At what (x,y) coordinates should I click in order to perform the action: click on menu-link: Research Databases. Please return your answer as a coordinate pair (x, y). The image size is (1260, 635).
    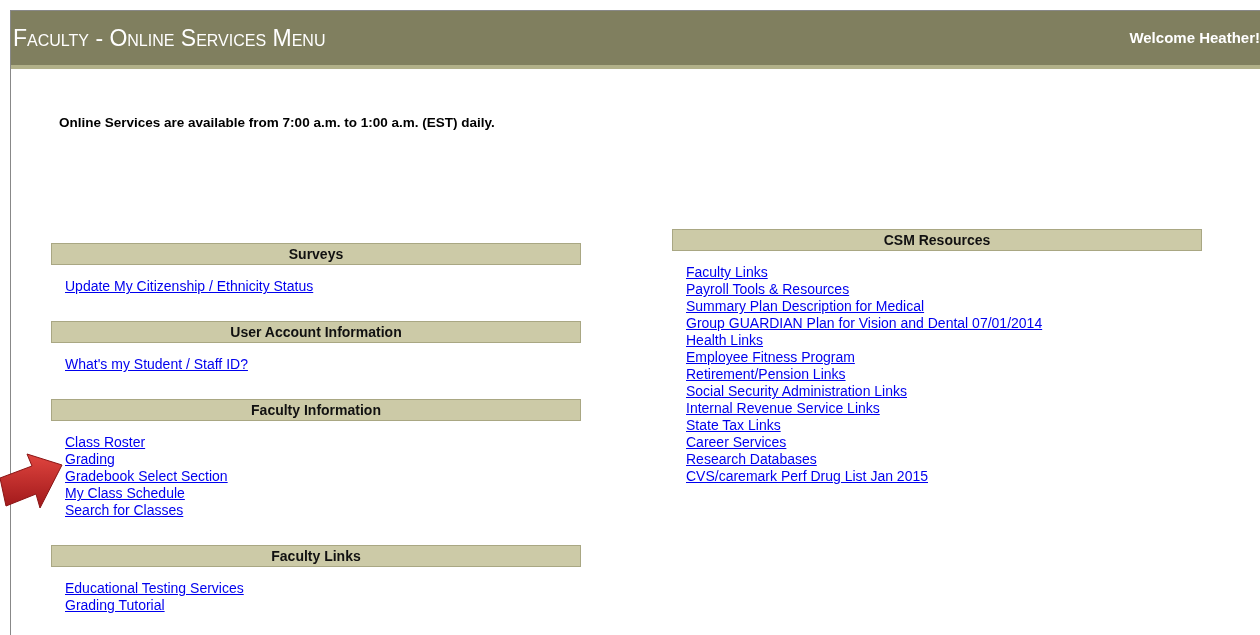
    Looking at the image, I should click on (751, 460).